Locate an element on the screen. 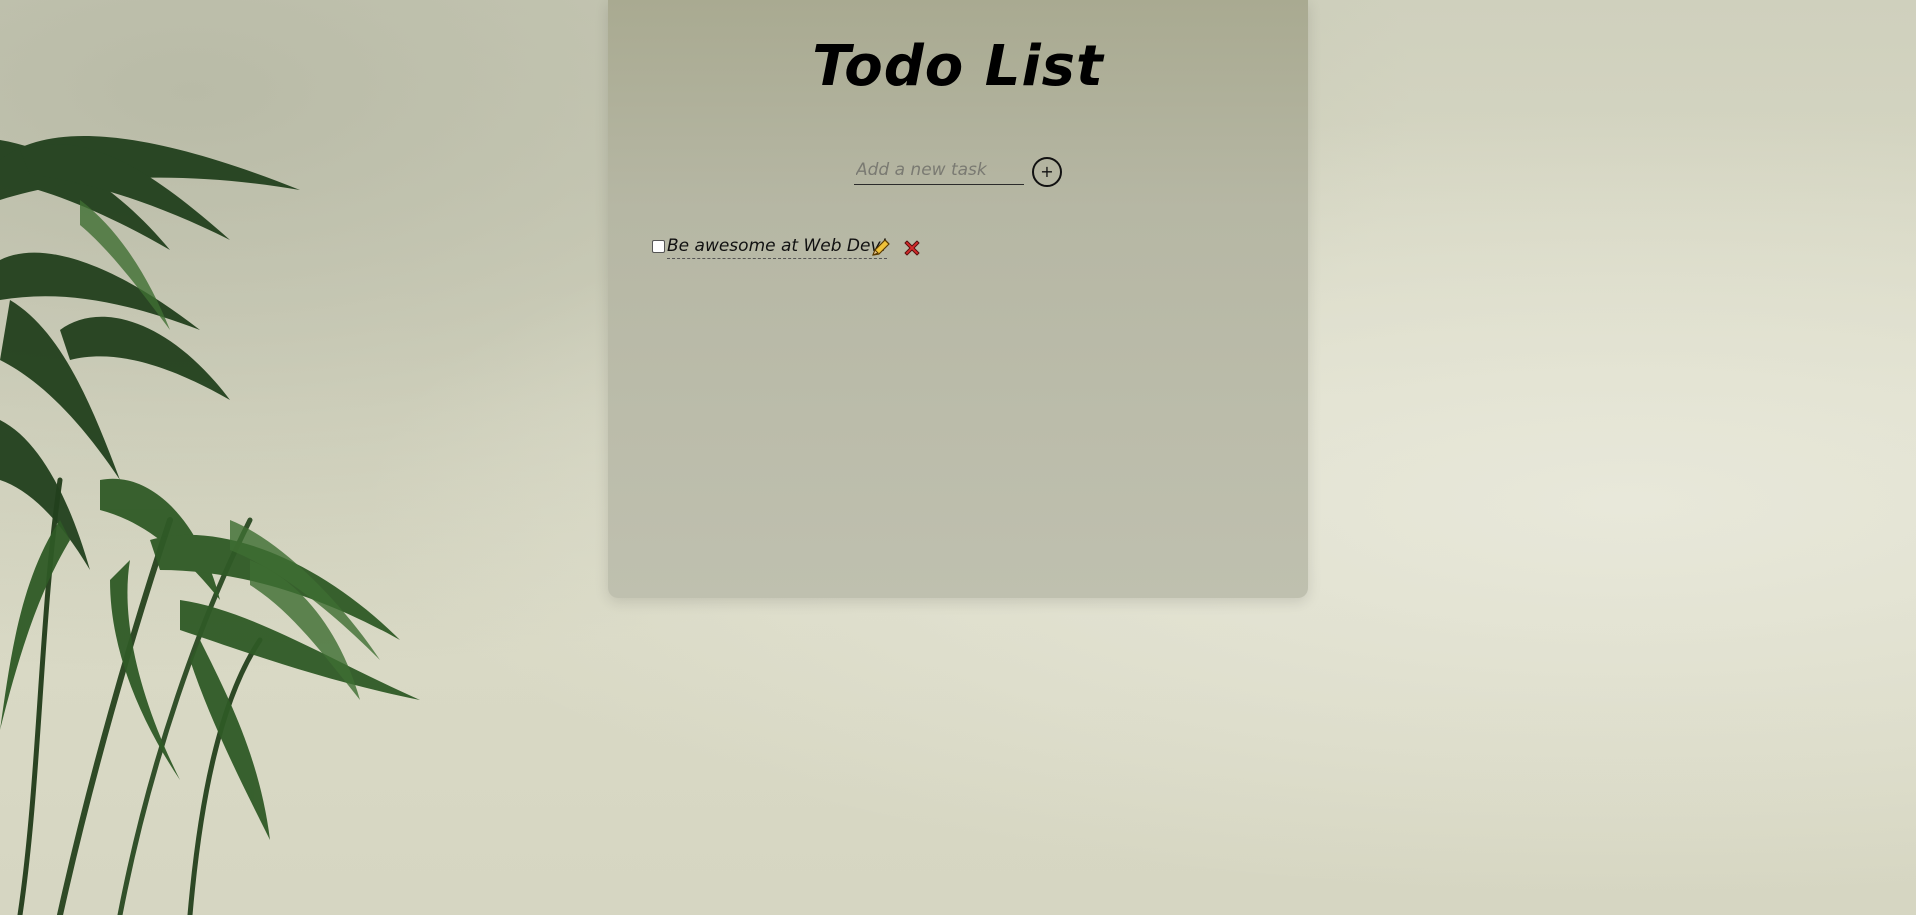  plus-circle-icon: + is located at coordinates (1047, 171).